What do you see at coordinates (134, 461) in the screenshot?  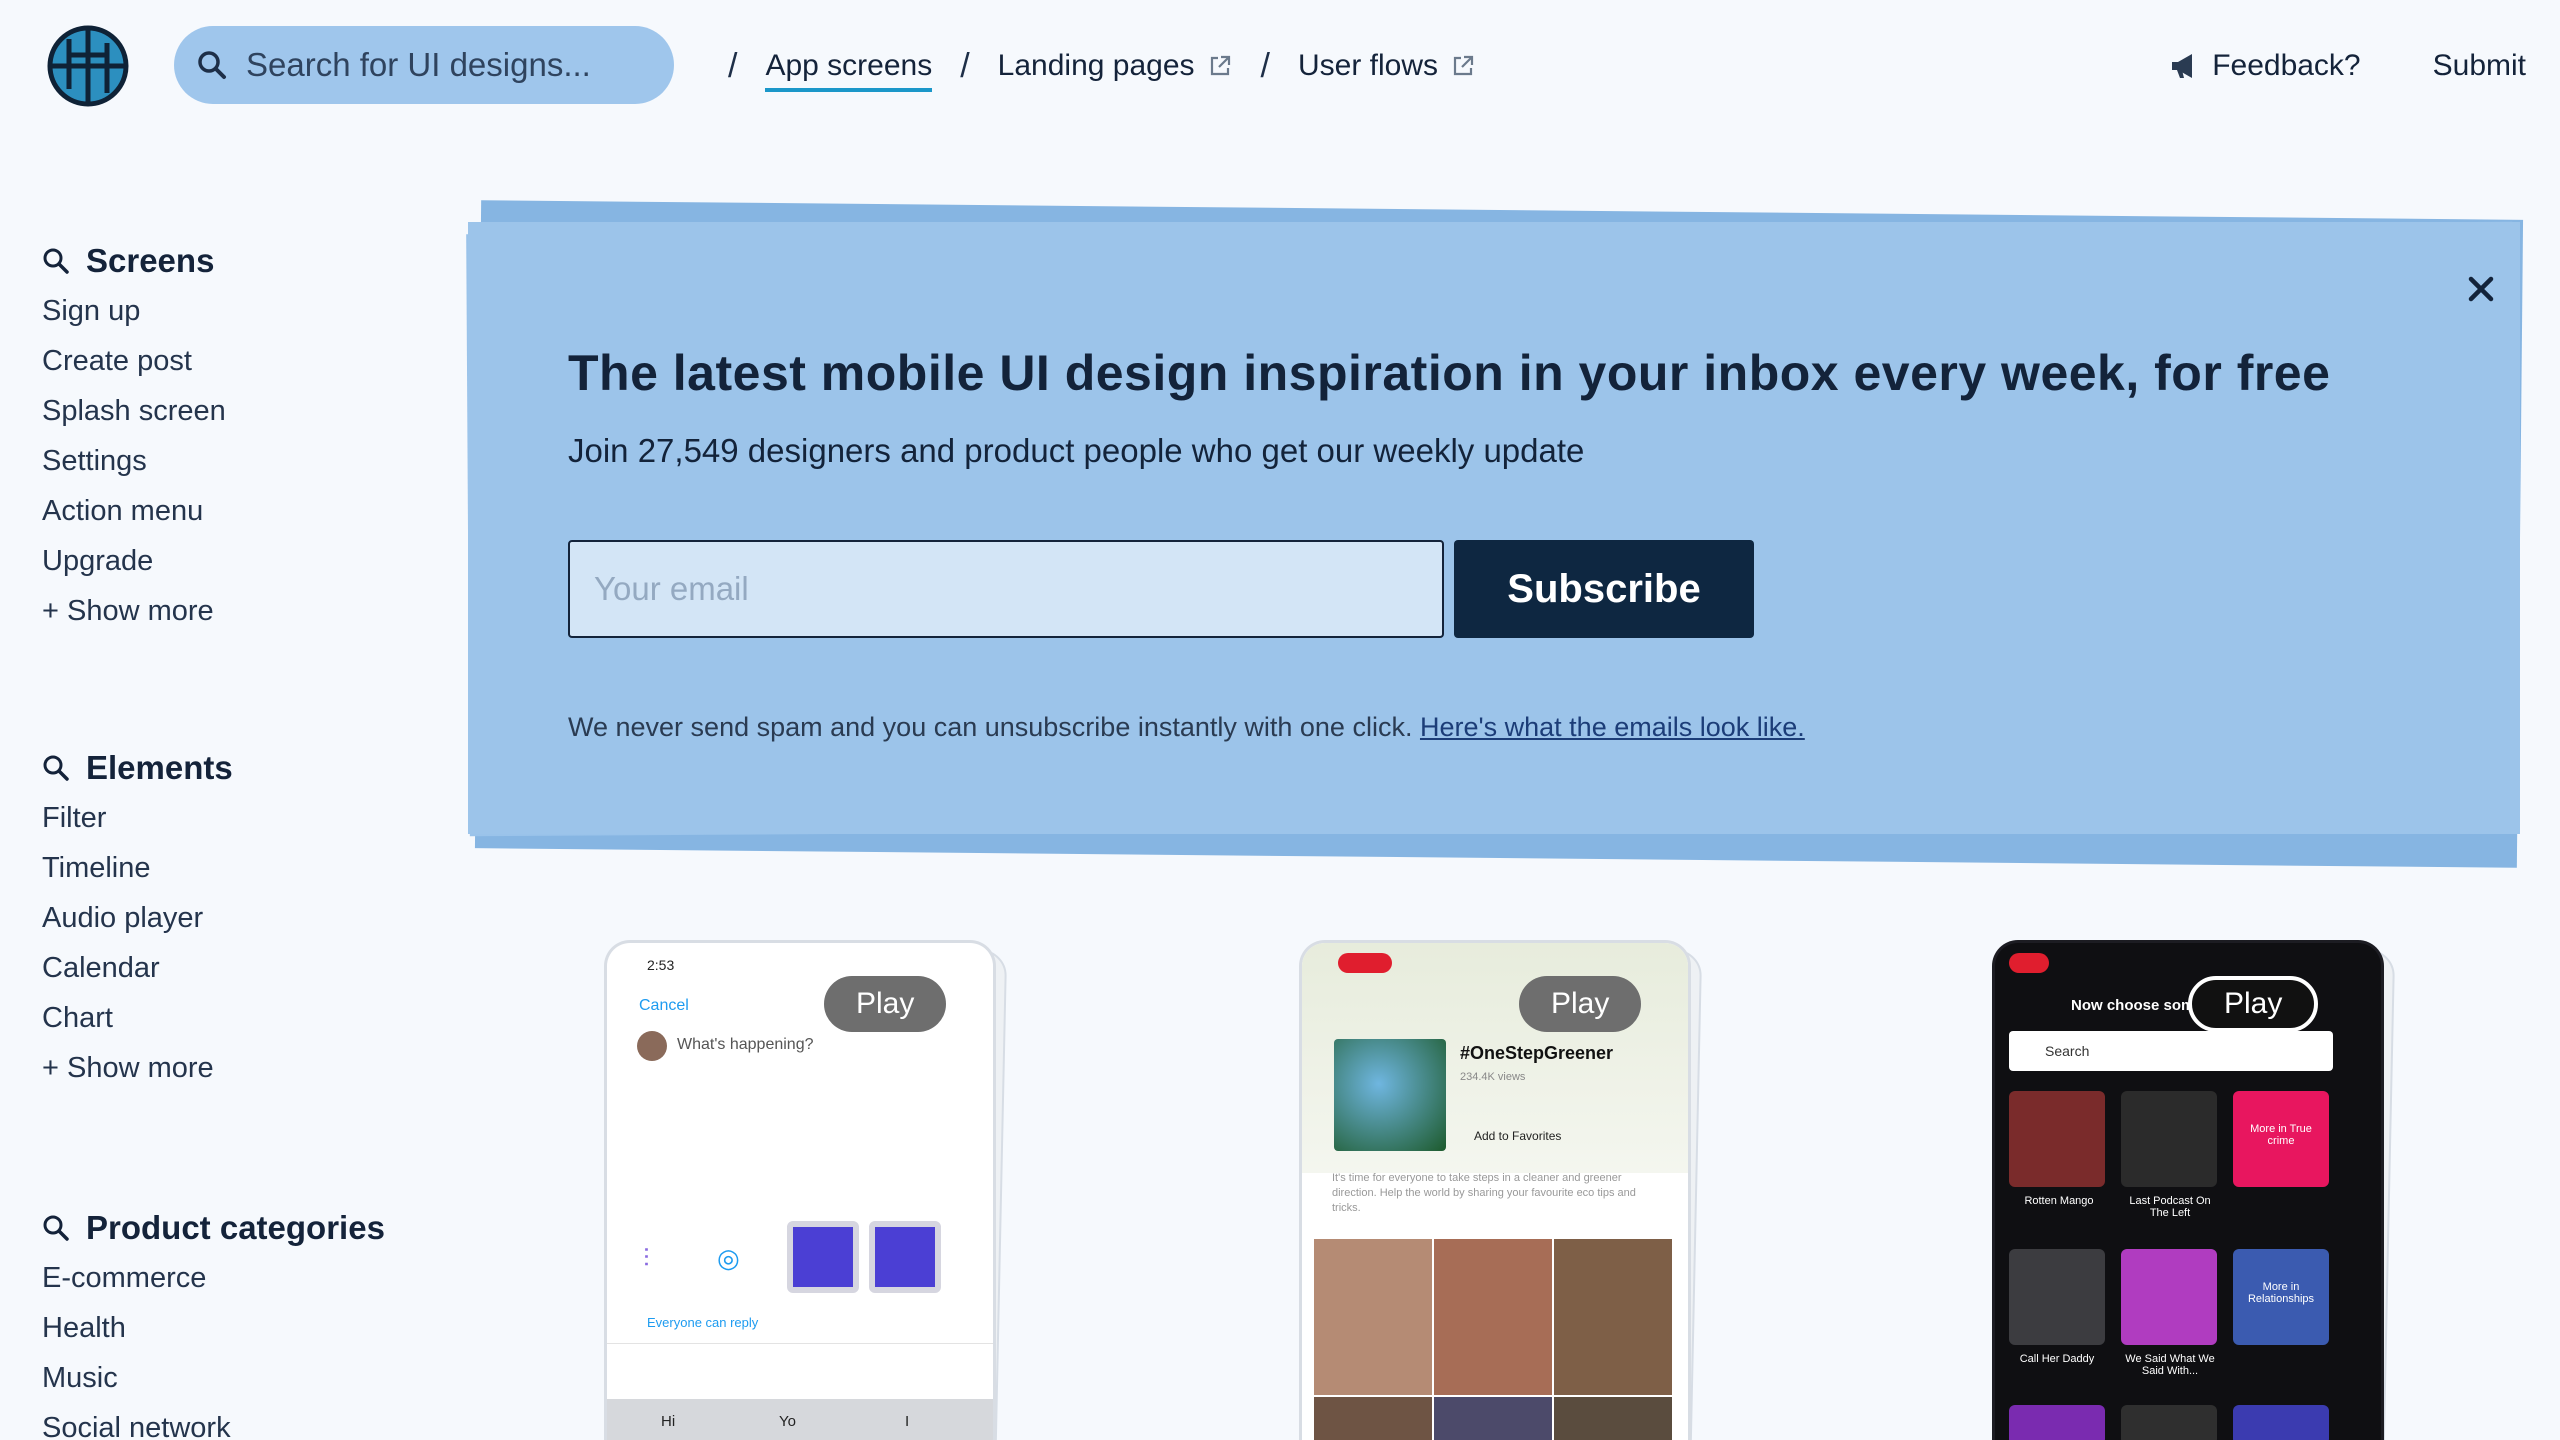 I see `sidebar-item: Settings` at bounding box center [134, 461].